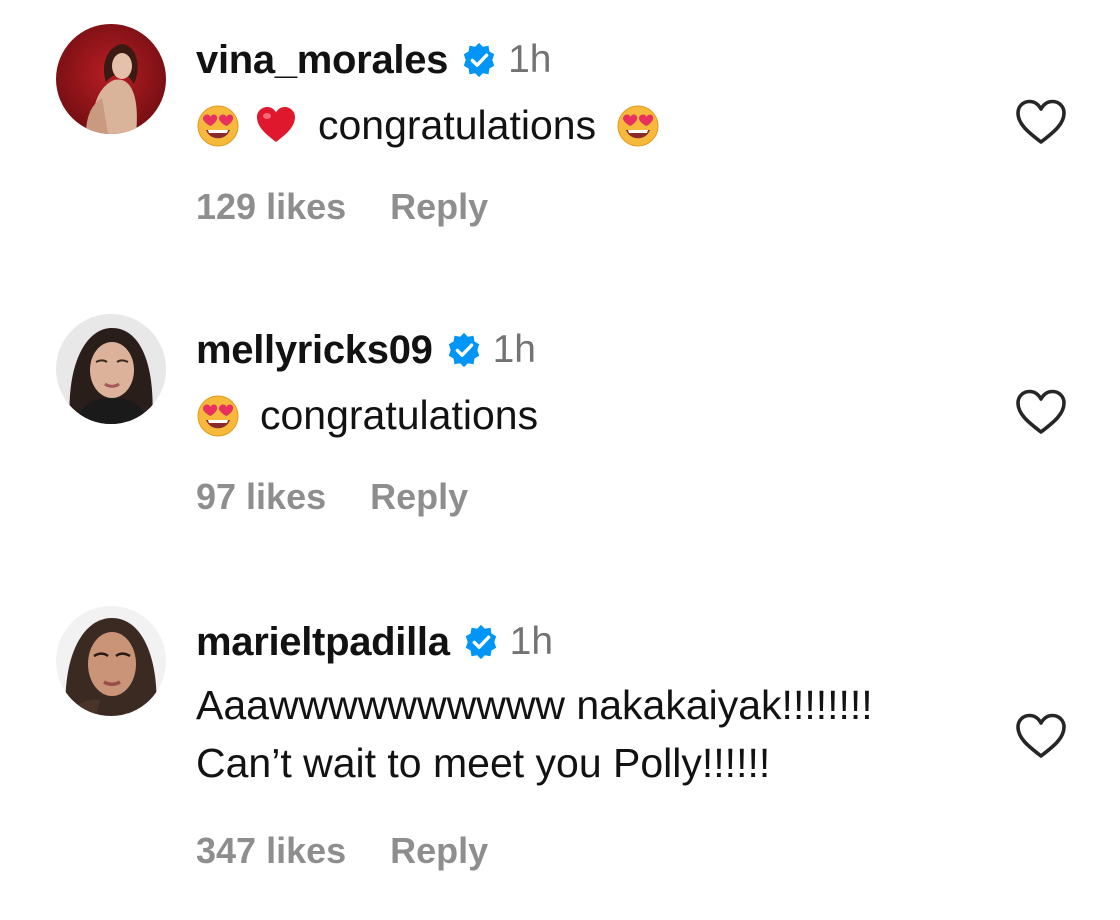  Describe the element at coordinates (598, 60) in the screenshot. I see `comment-header: vina_morales 1h` at that location.